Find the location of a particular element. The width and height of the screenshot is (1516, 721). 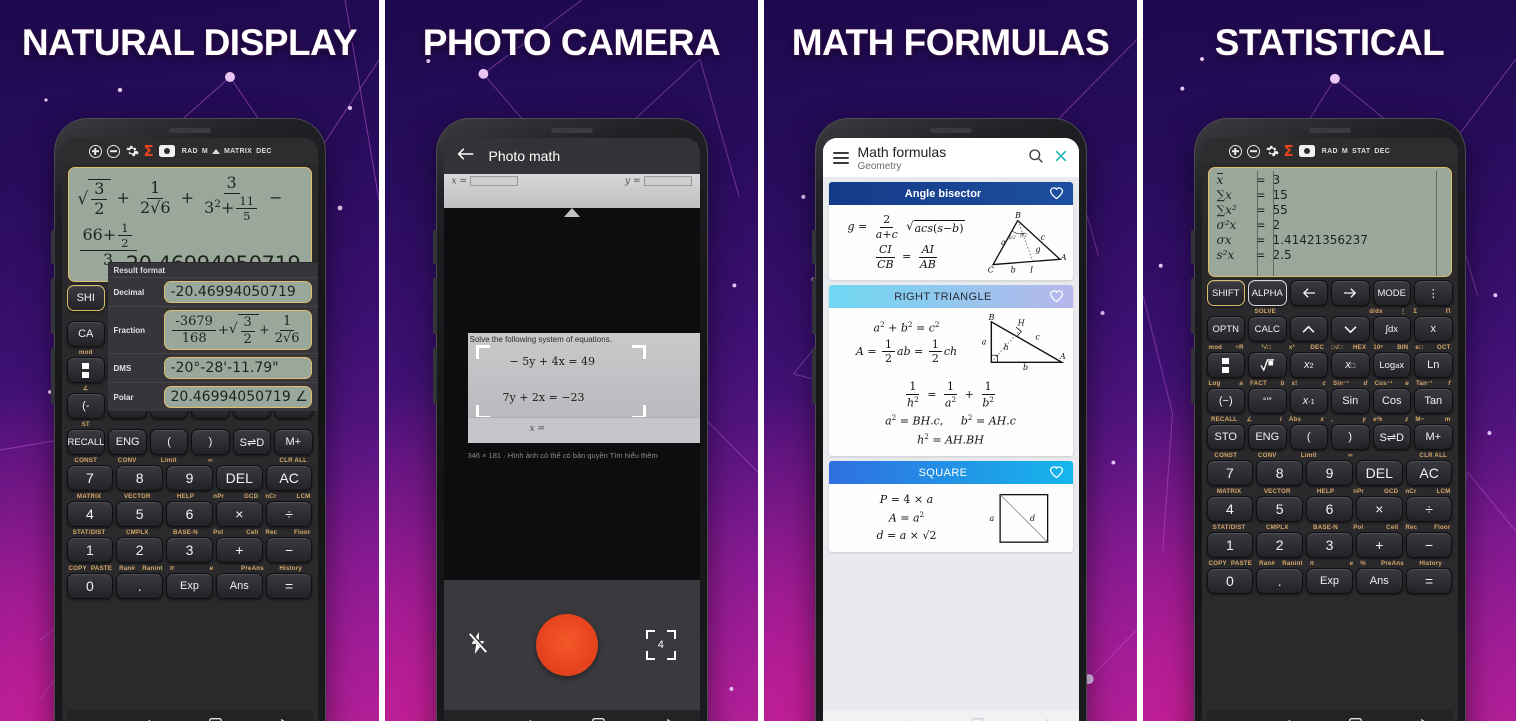

square-key: x2 is located at coordinates (1308, 365).